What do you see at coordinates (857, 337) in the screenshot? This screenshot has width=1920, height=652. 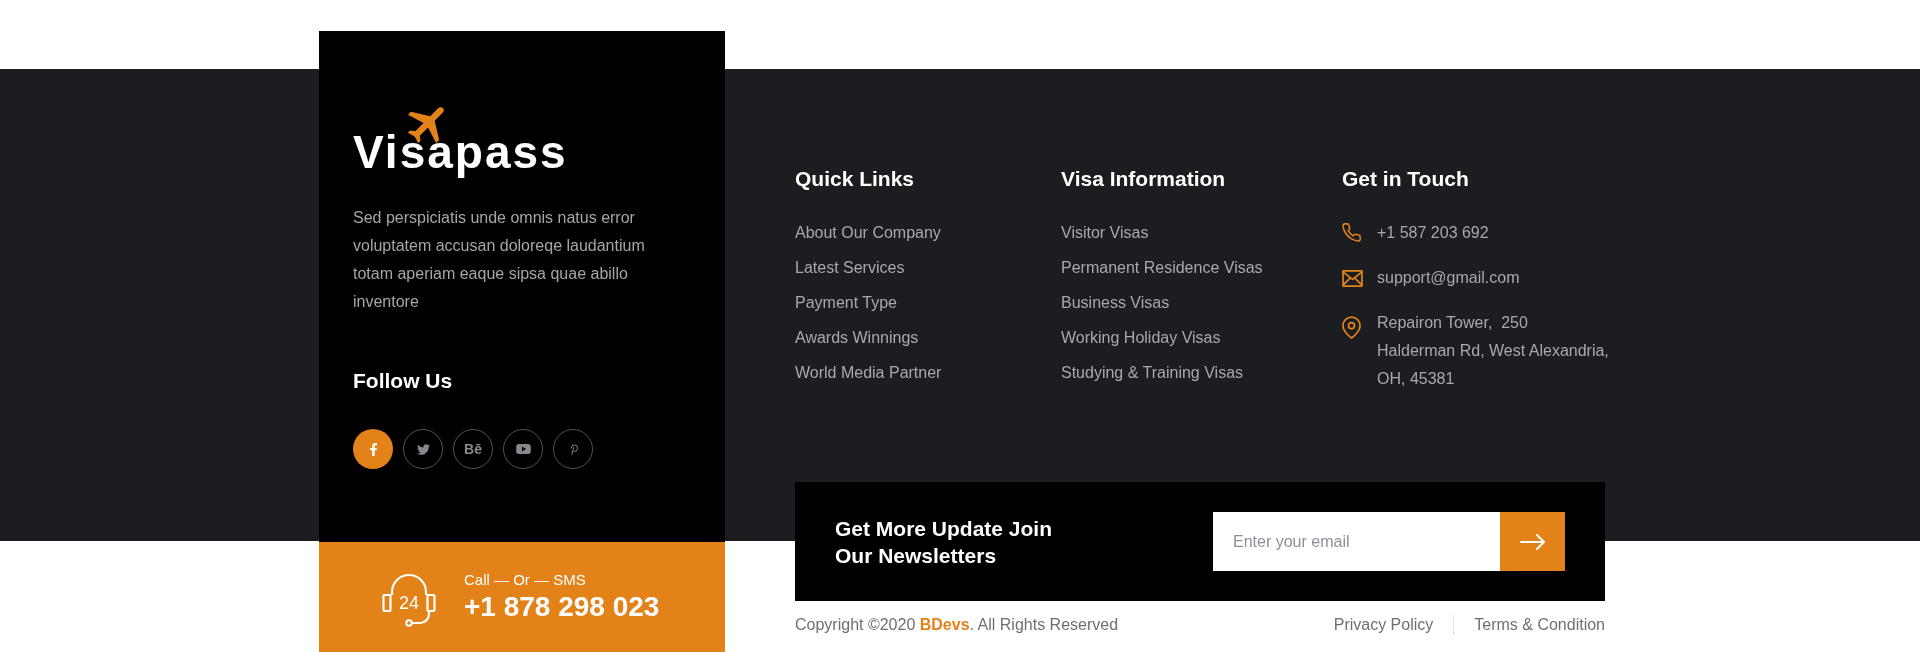 I see `footer-link: Awards Winnings` at bounding box center [857, 337].